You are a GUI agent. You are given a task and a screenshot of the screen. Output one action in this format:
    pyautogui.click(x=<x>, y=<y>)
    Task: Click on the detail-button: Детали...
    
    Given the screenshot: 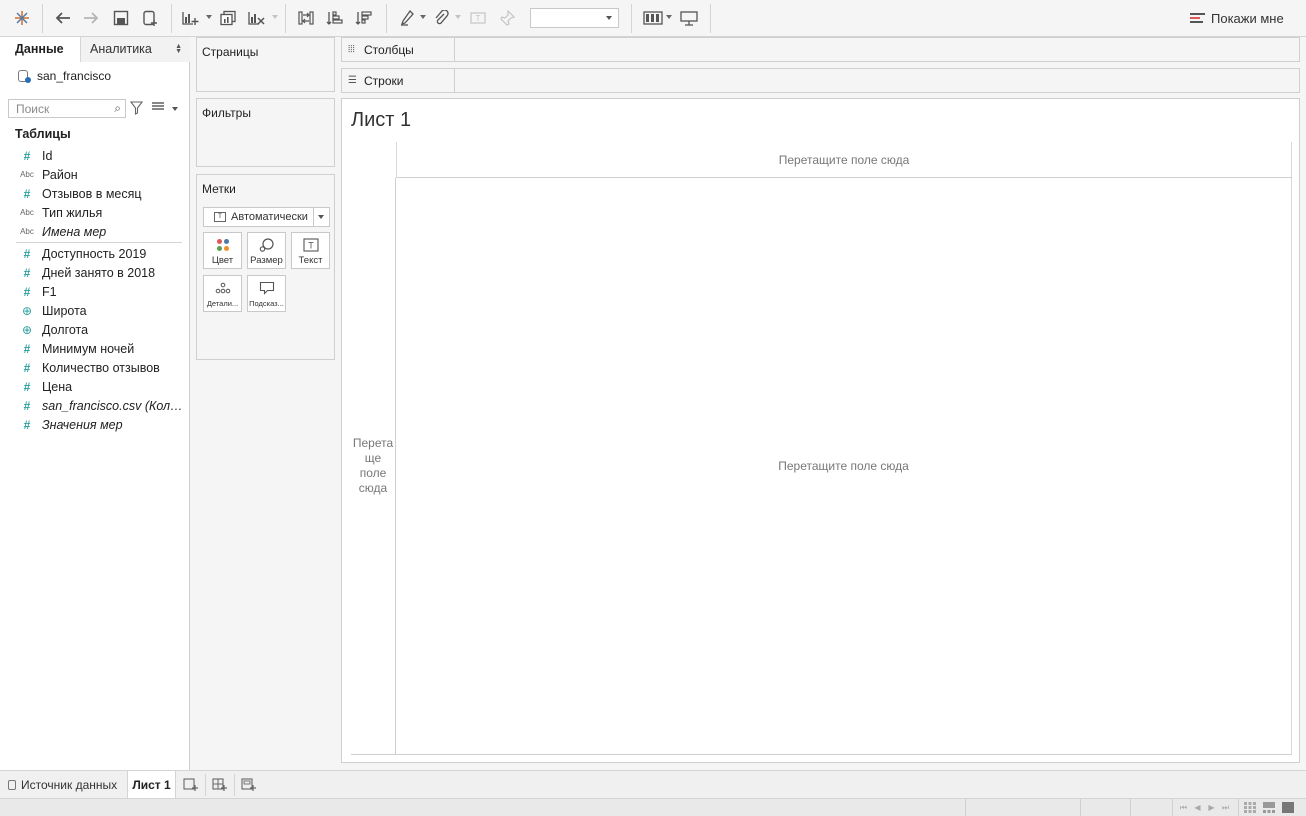 What is the action you would take?
    pyautogui.click(x=222, y=293)
    